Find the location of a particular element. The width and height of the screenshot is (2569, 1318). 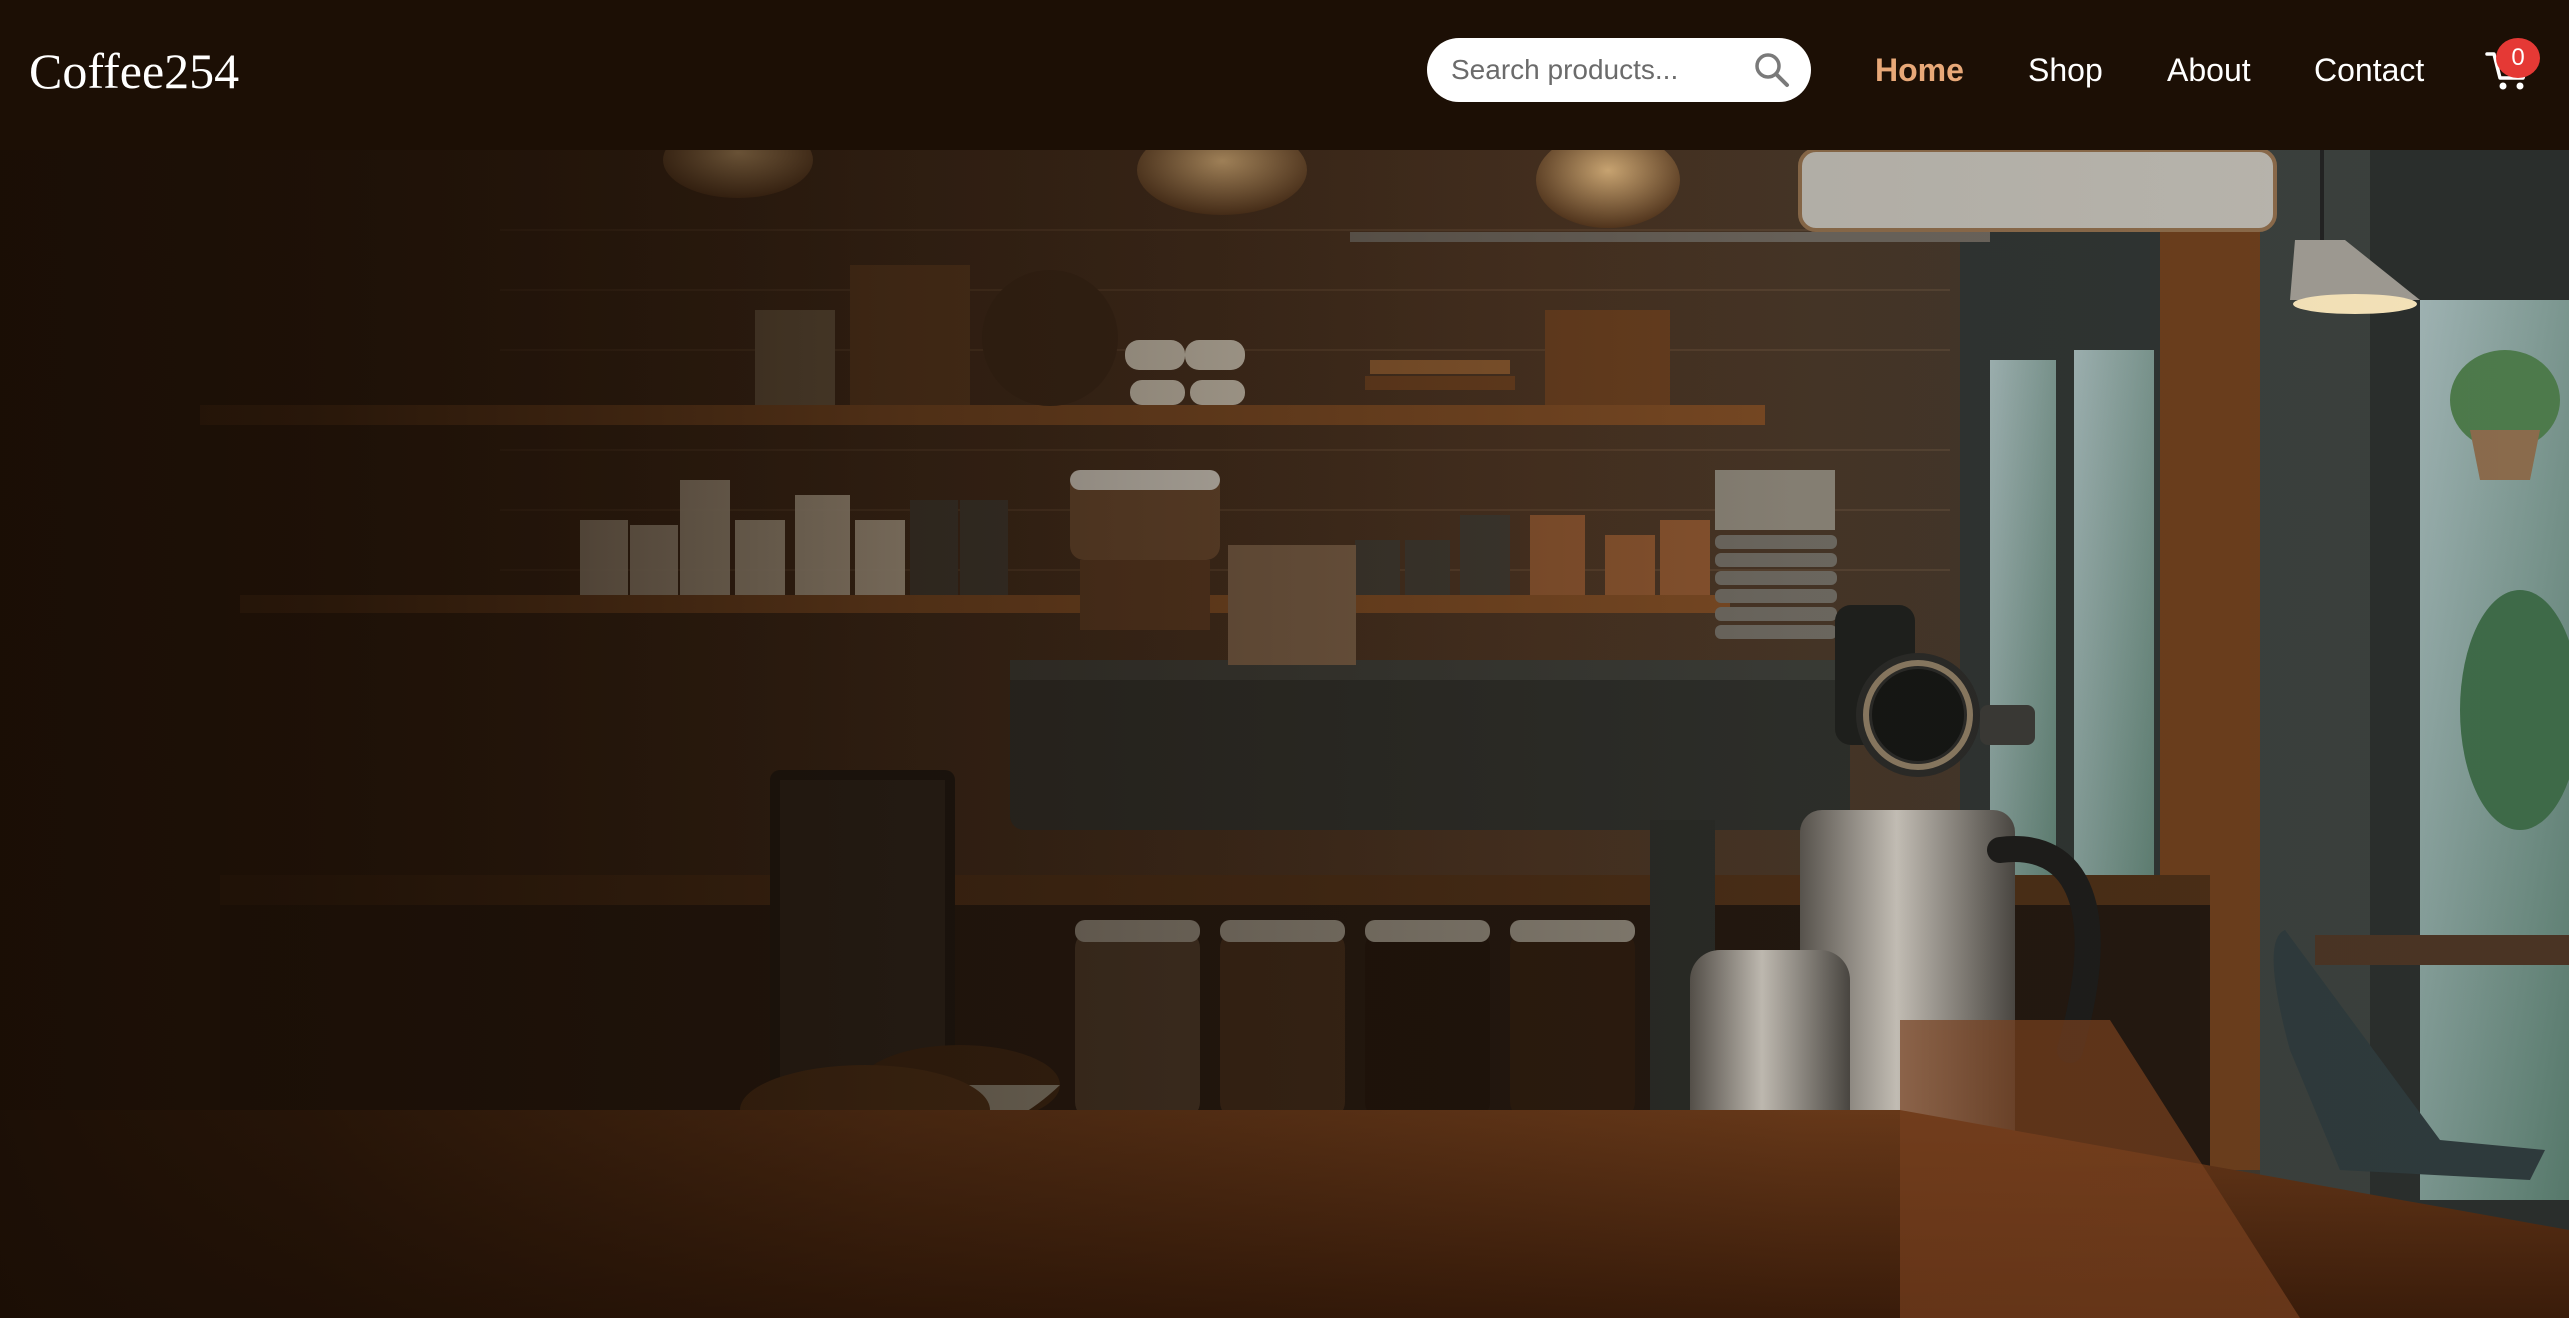

search-input is located at coordinates (1591, 70).